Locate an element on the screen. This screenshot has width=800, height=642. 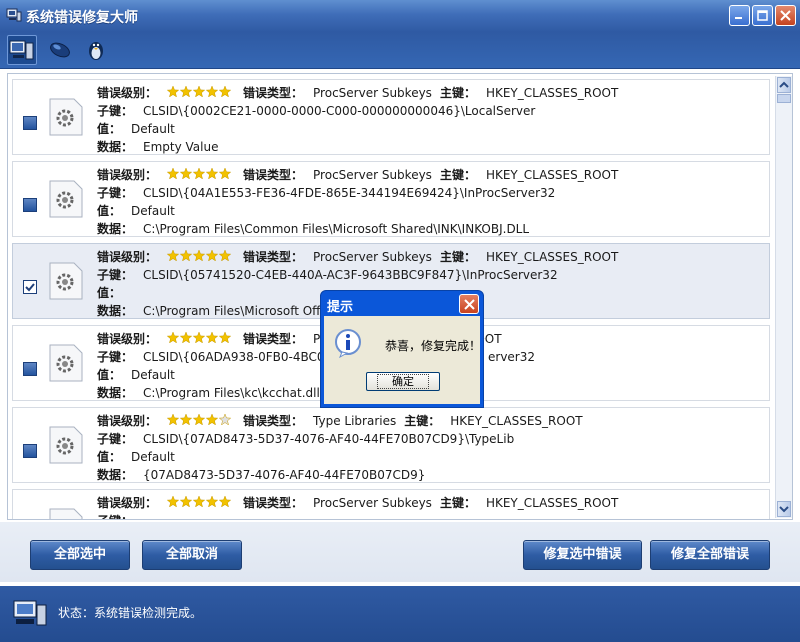
data-text: Empty Value is located at coordinates (181, 147).